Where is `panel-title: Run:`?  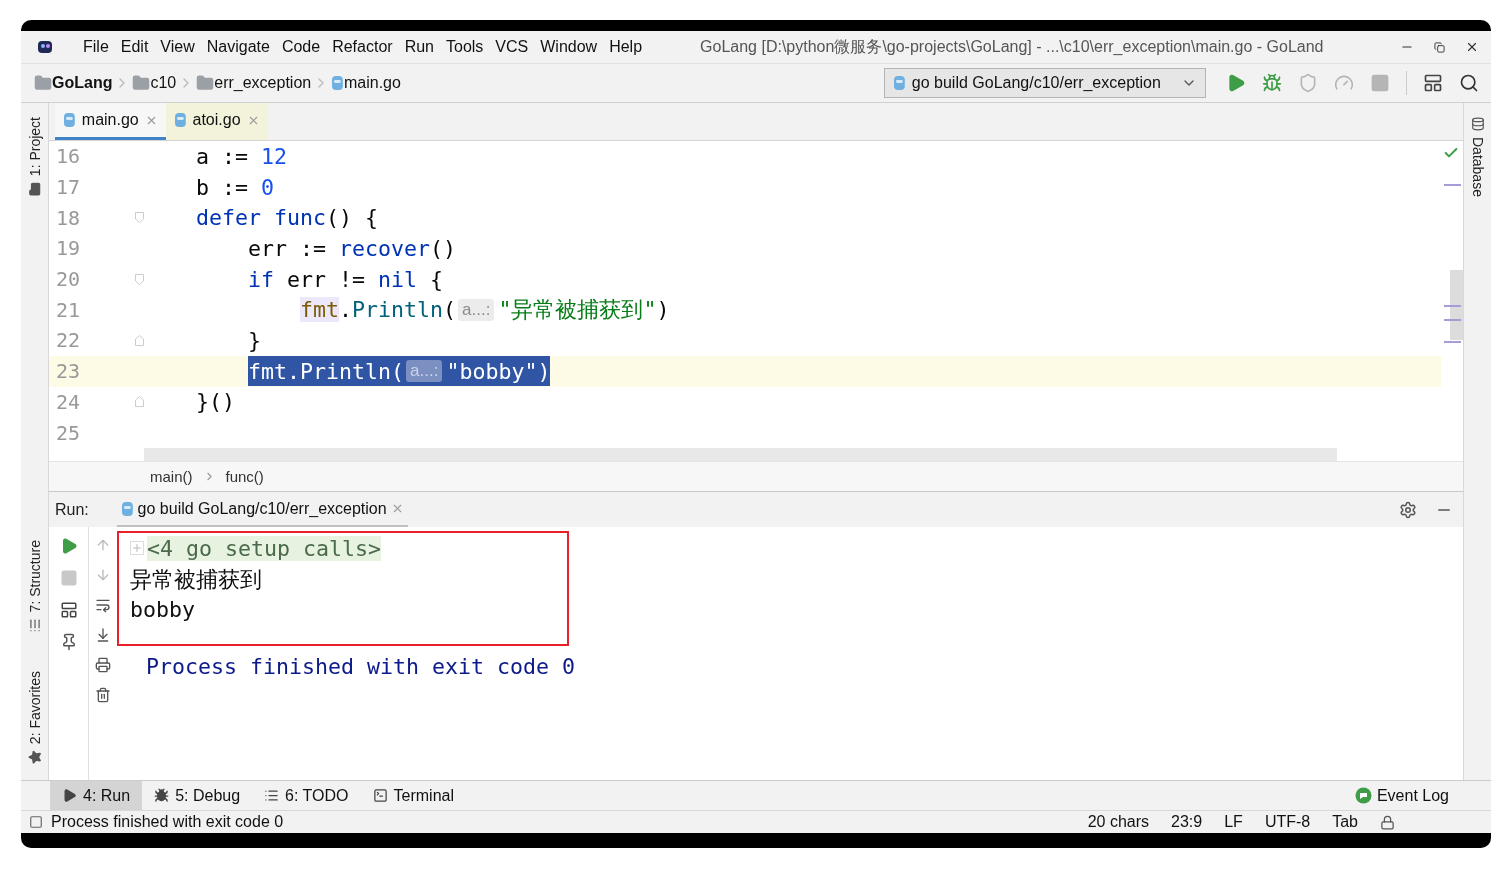
panel-title: Run: is located at coordinates (72, 509).